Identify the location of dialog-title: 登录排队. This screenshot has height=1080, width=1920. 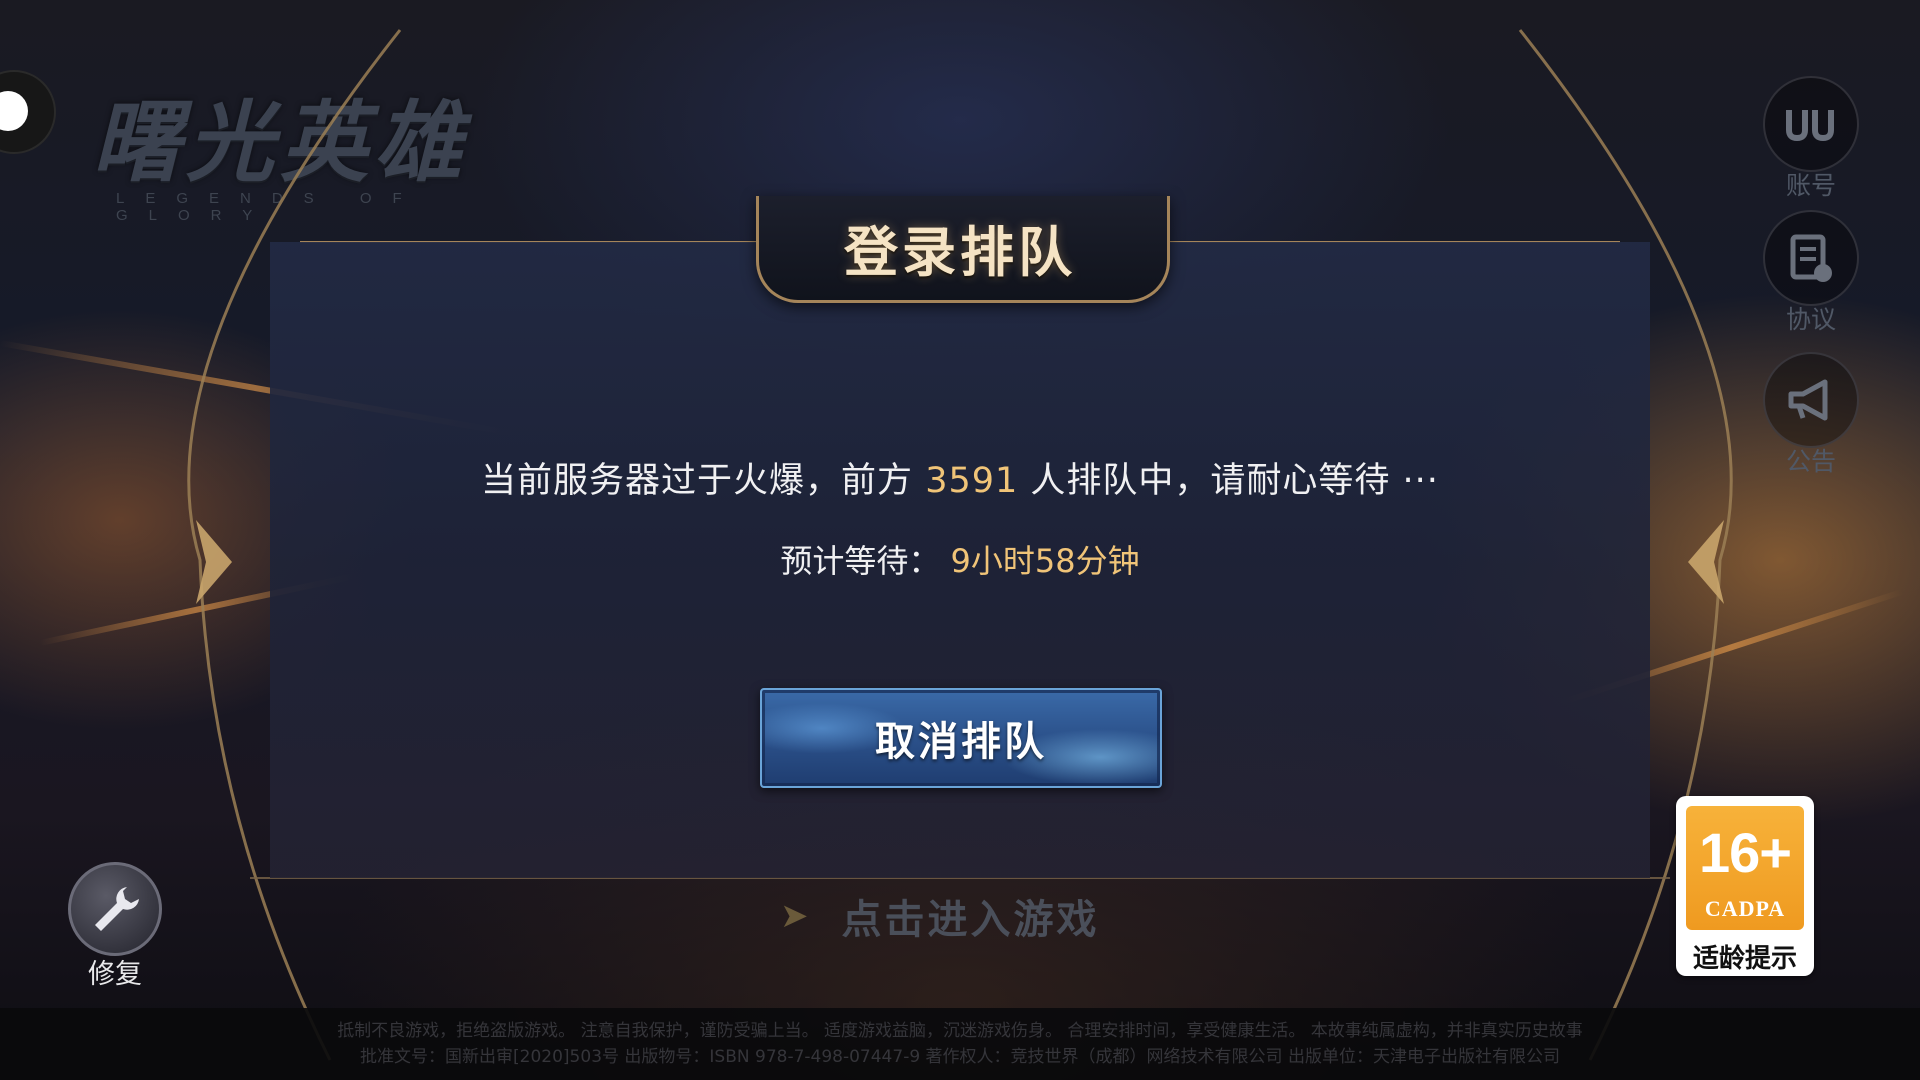
(960, 252).